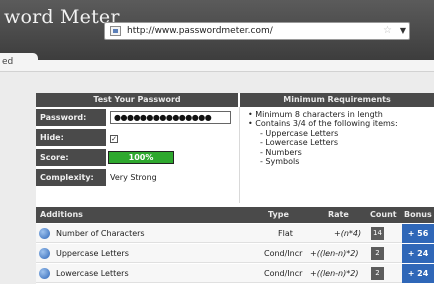  What do you see at coordinates (141, 157) in the screenshot?
I see `score-bar: 100%` at bounding box center [141, 157].